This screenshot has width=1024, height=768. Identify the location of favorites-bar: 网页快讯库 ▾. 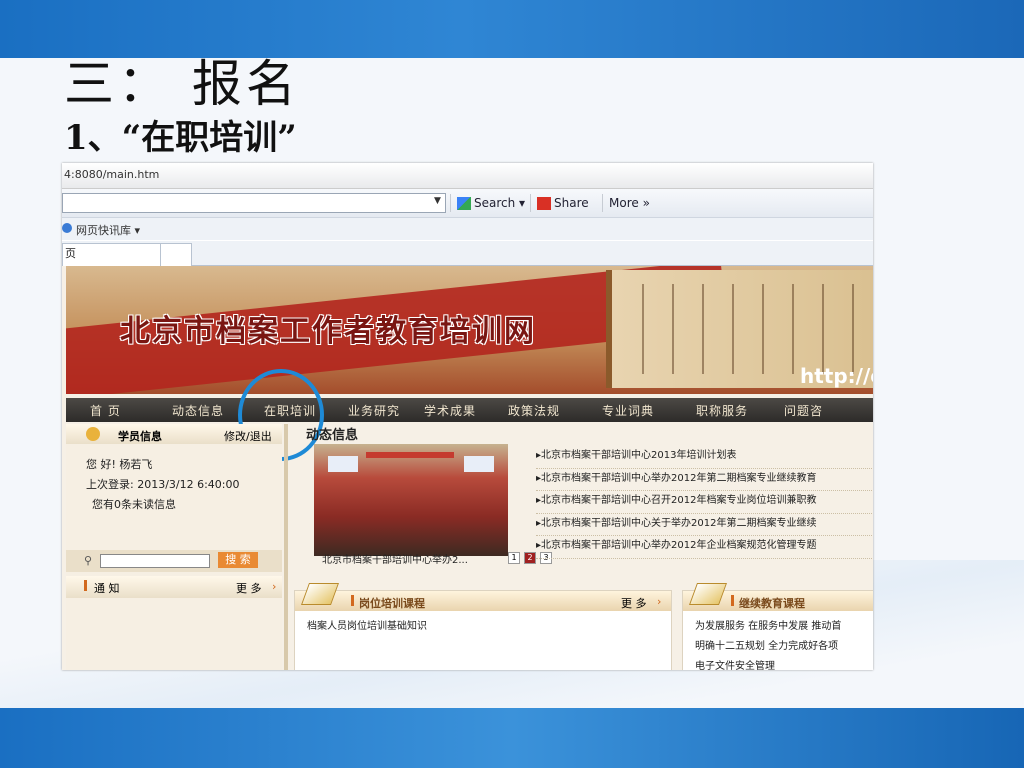
(467, 229).